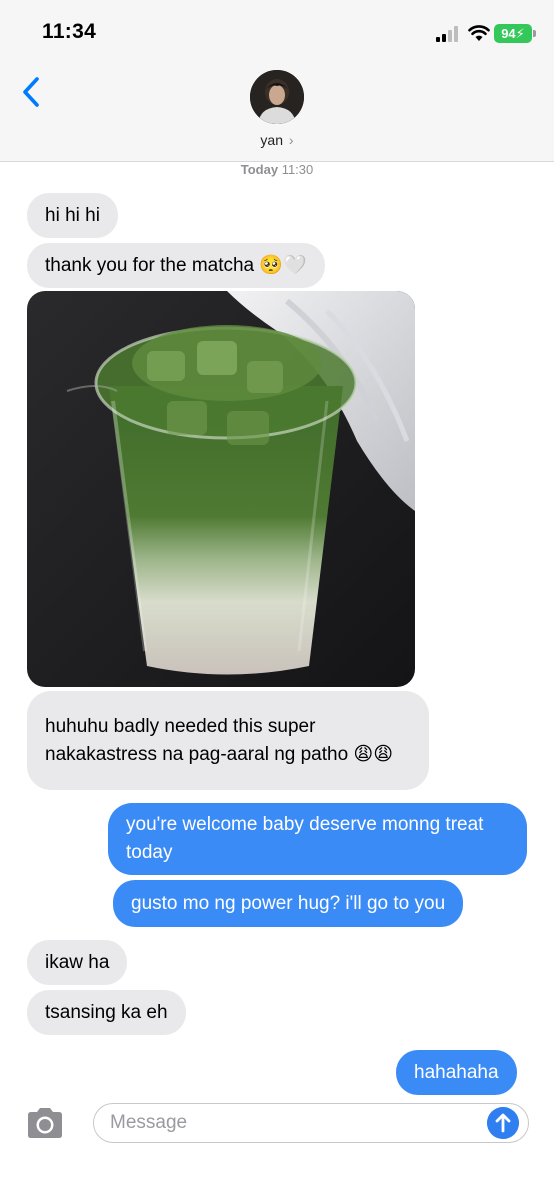  What do you see at coordinates (479, 33) in the screenshot?
I see `wifi-icon` at bounding box center [479, 33].